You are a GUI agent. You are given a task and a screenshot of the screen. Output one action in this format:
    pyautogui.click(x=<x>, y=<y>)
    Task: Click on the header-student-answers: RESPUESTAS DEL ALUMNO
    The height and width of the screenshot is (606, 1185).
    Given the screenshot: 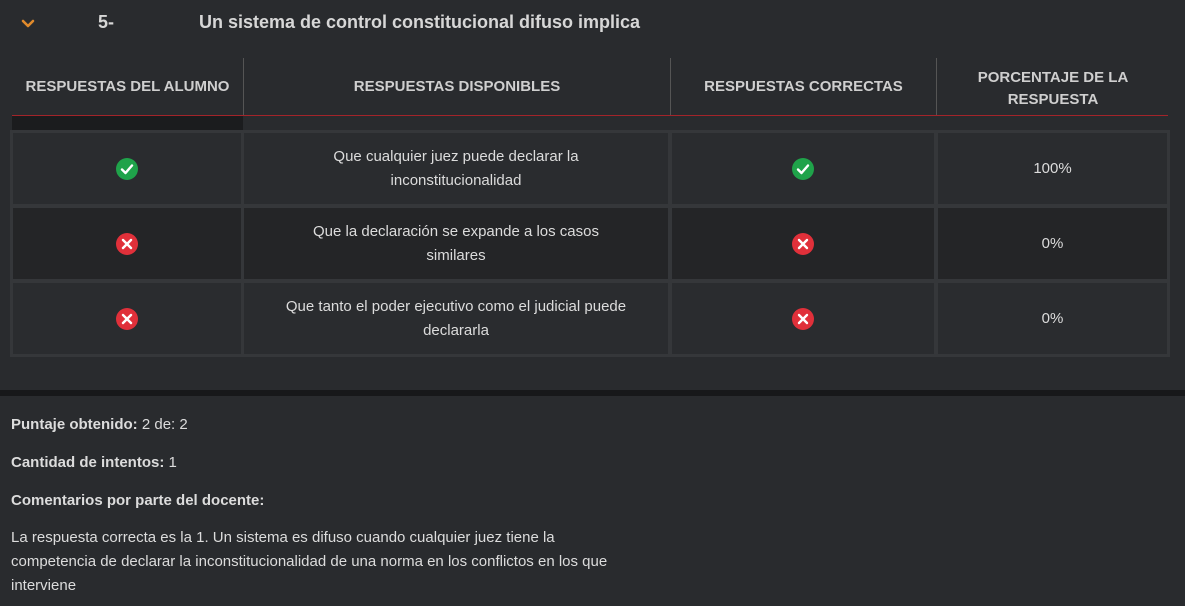 What is the action you would take?
    pyautogui.click(x=128, y=86)
    